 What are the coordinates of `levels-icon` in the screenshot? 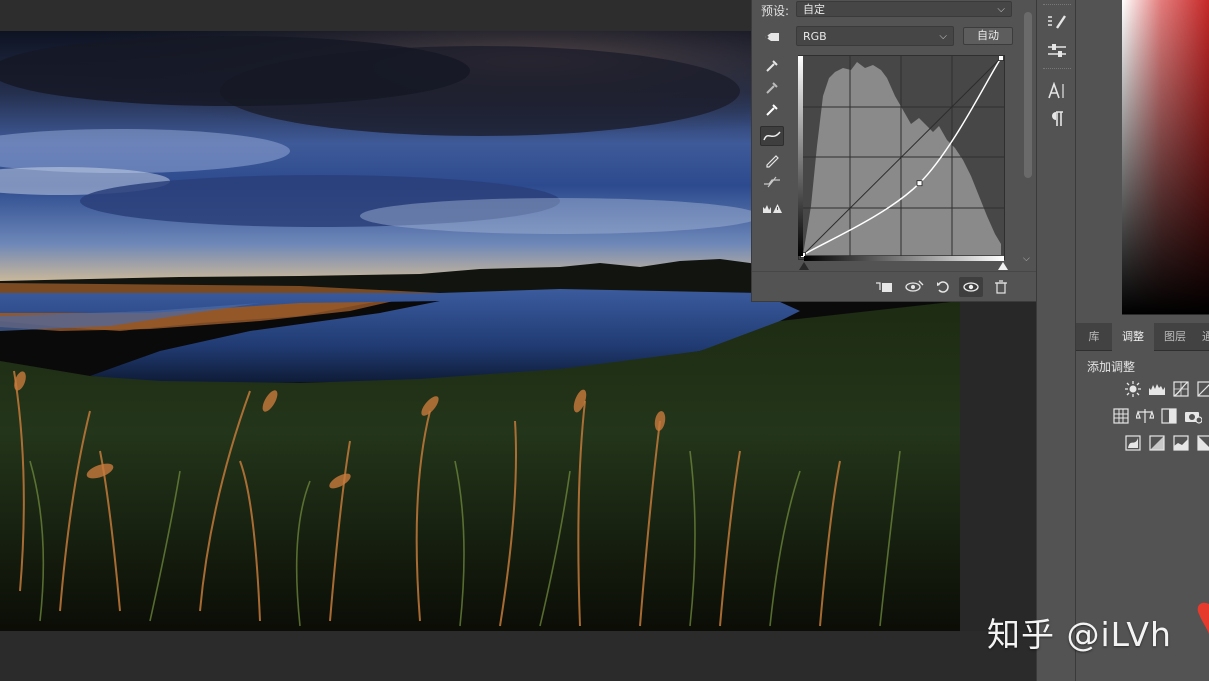 It's located at (1157, 389).